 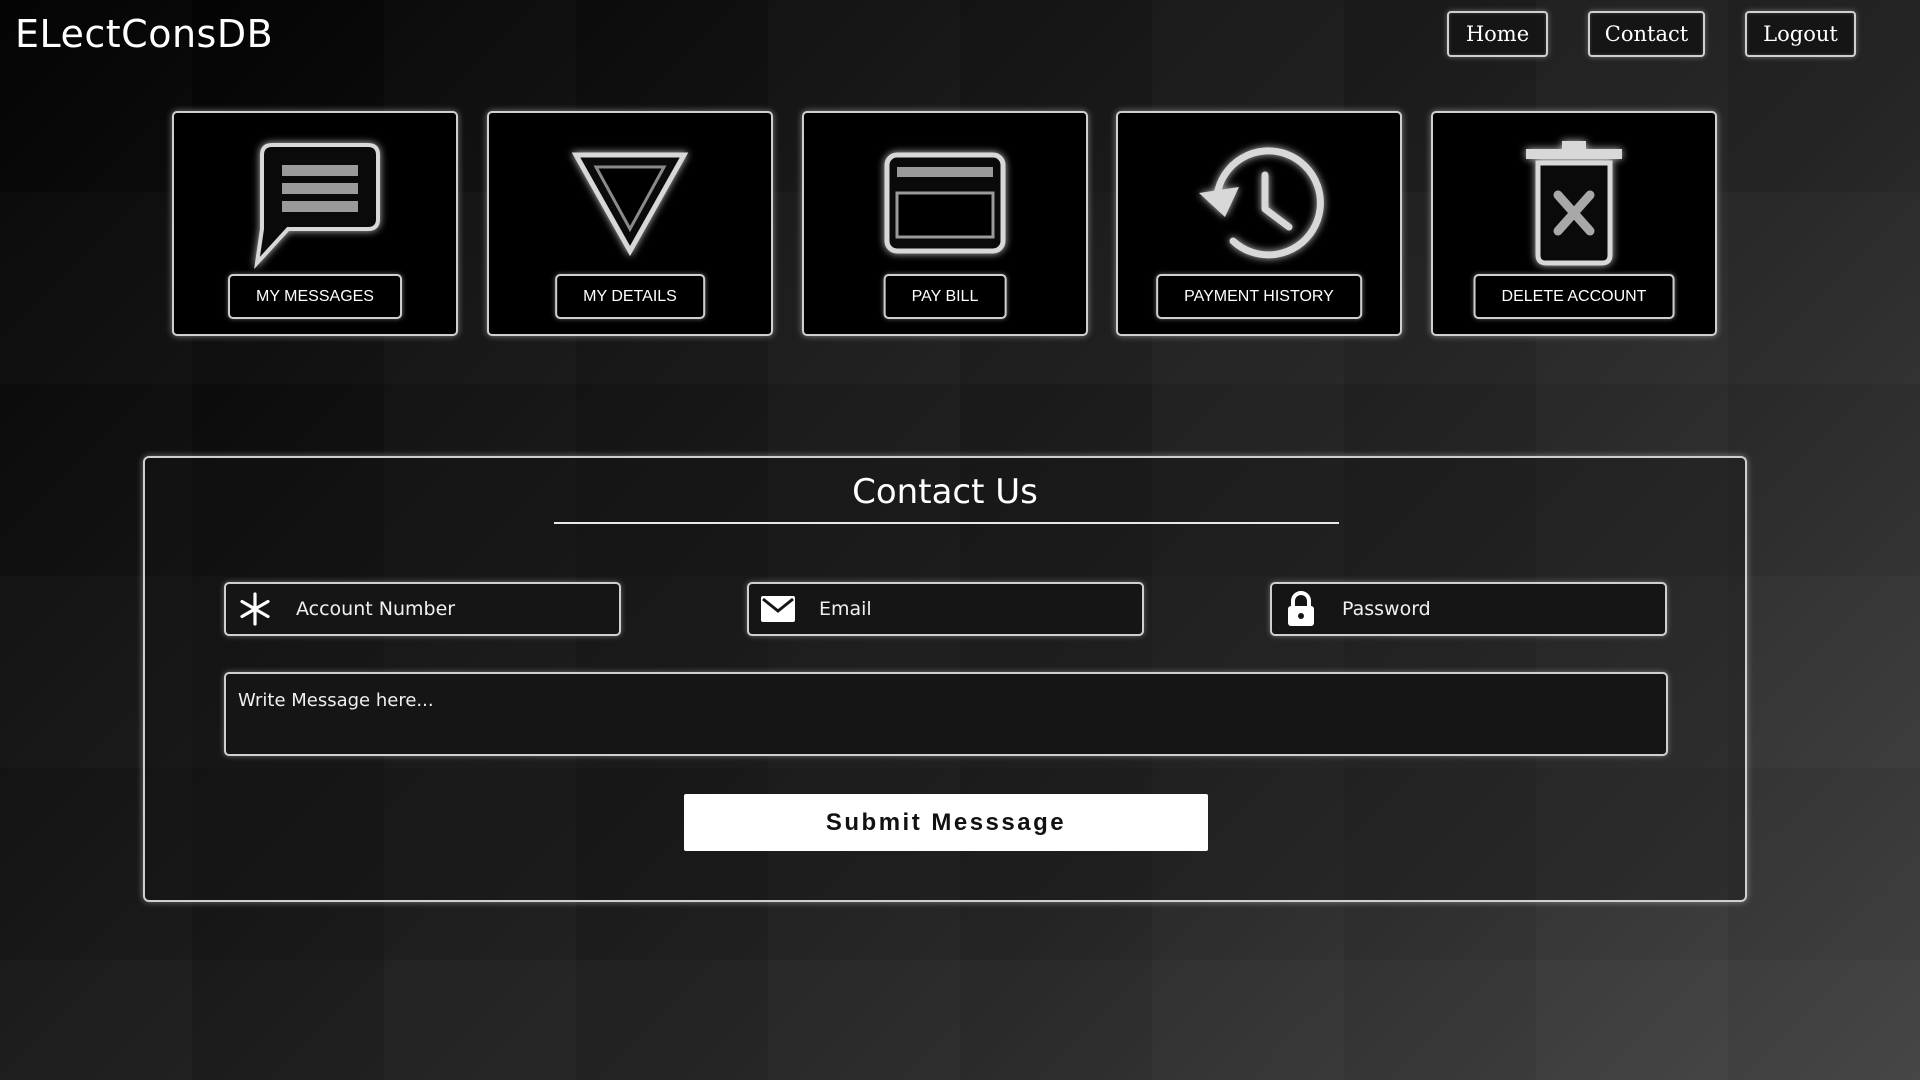 What do you see at coordinates (845, 609) in the screenshot?
I see `email-placeholder: Email` at bounding box center [845, 609].